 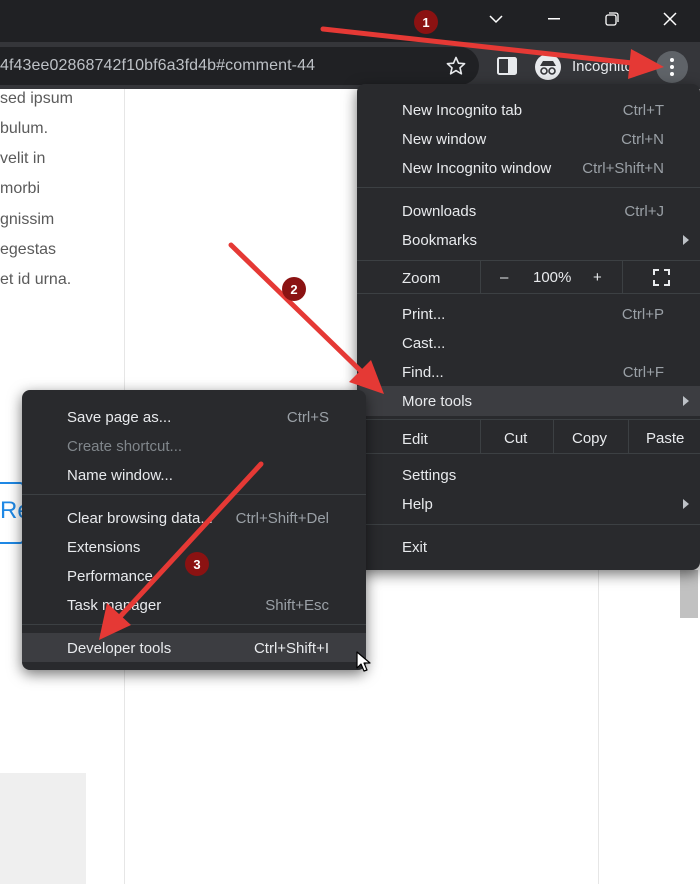 I want to click on article-text-line: morbi, so click(x=20, y=188).